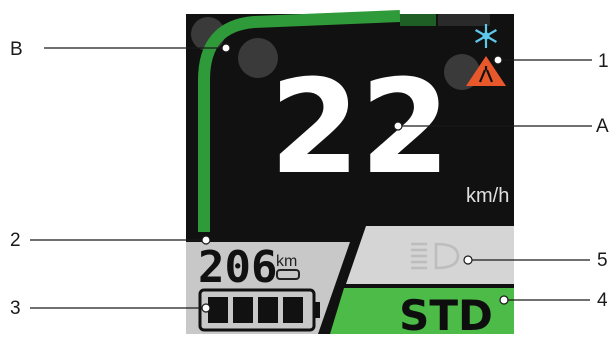 The image size is (616, 339). I want to click on callout-label-3: 3, so click(15, 308).